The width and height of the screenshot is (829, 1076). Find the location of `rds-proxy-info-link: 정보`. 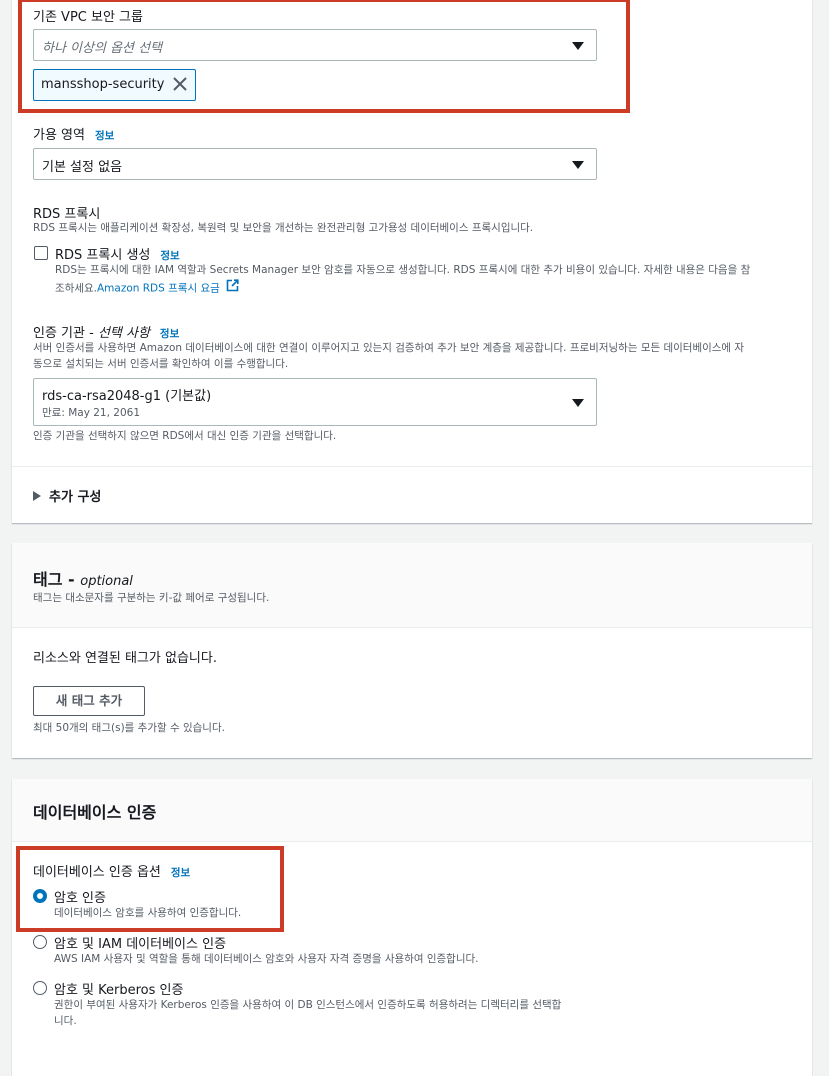

rds-proxy-info-link: 정보 is located at coordinates (169, 256).